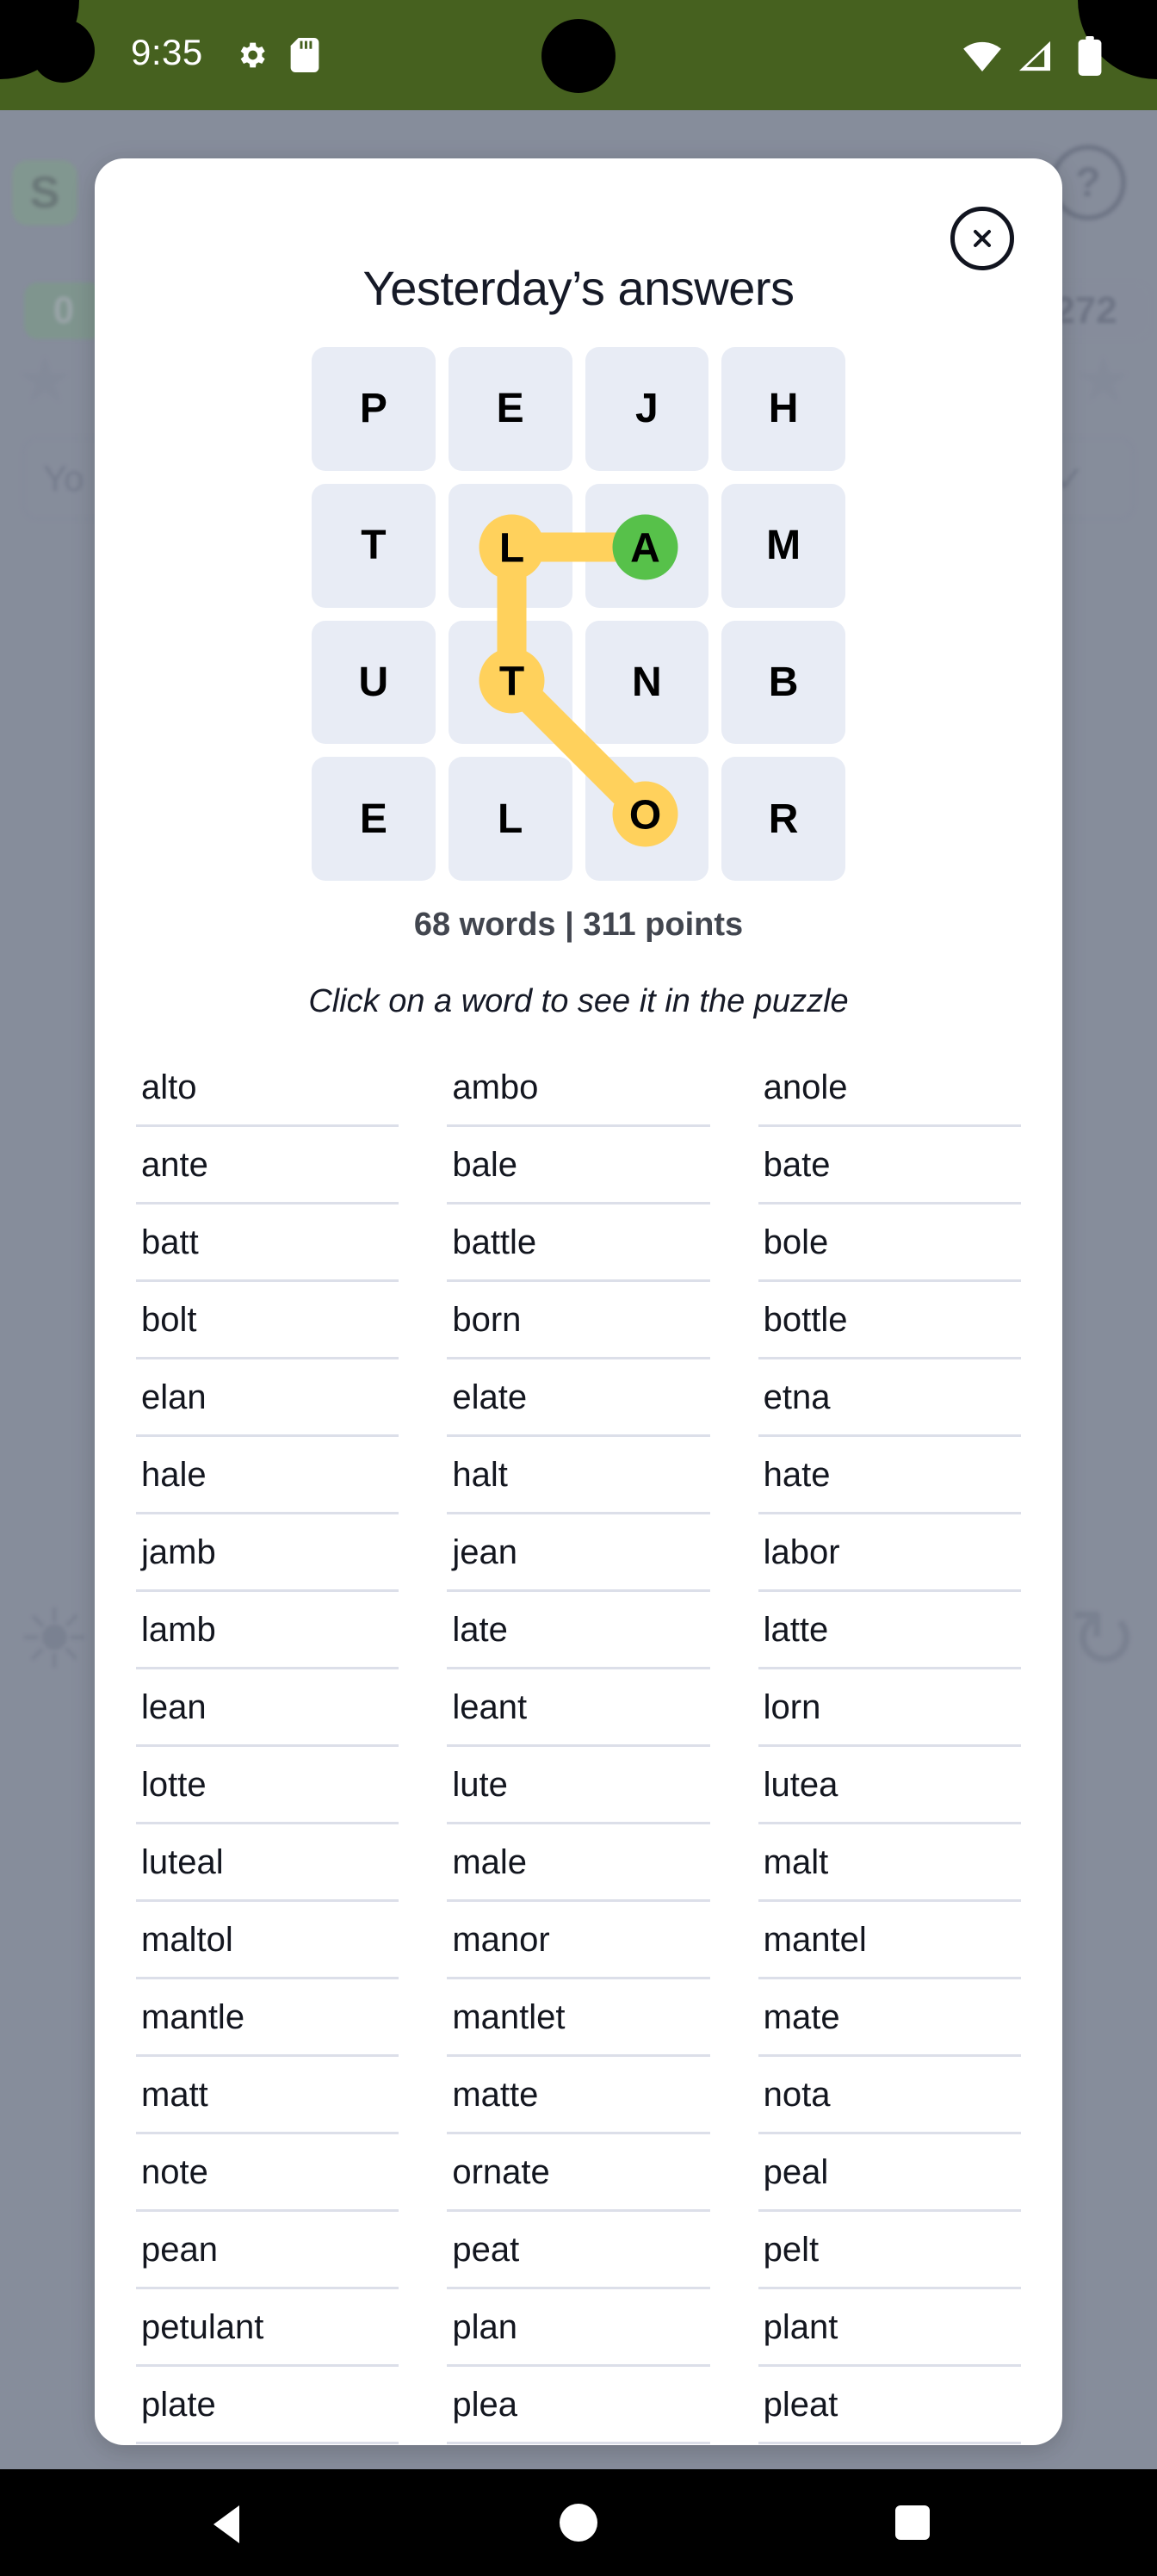 The width and height of the screenshot is (1157, 2576). Describe the element at coordinates (783, 682) in the screenshot. I see `grid-tile-b-2-3: B` at that location.